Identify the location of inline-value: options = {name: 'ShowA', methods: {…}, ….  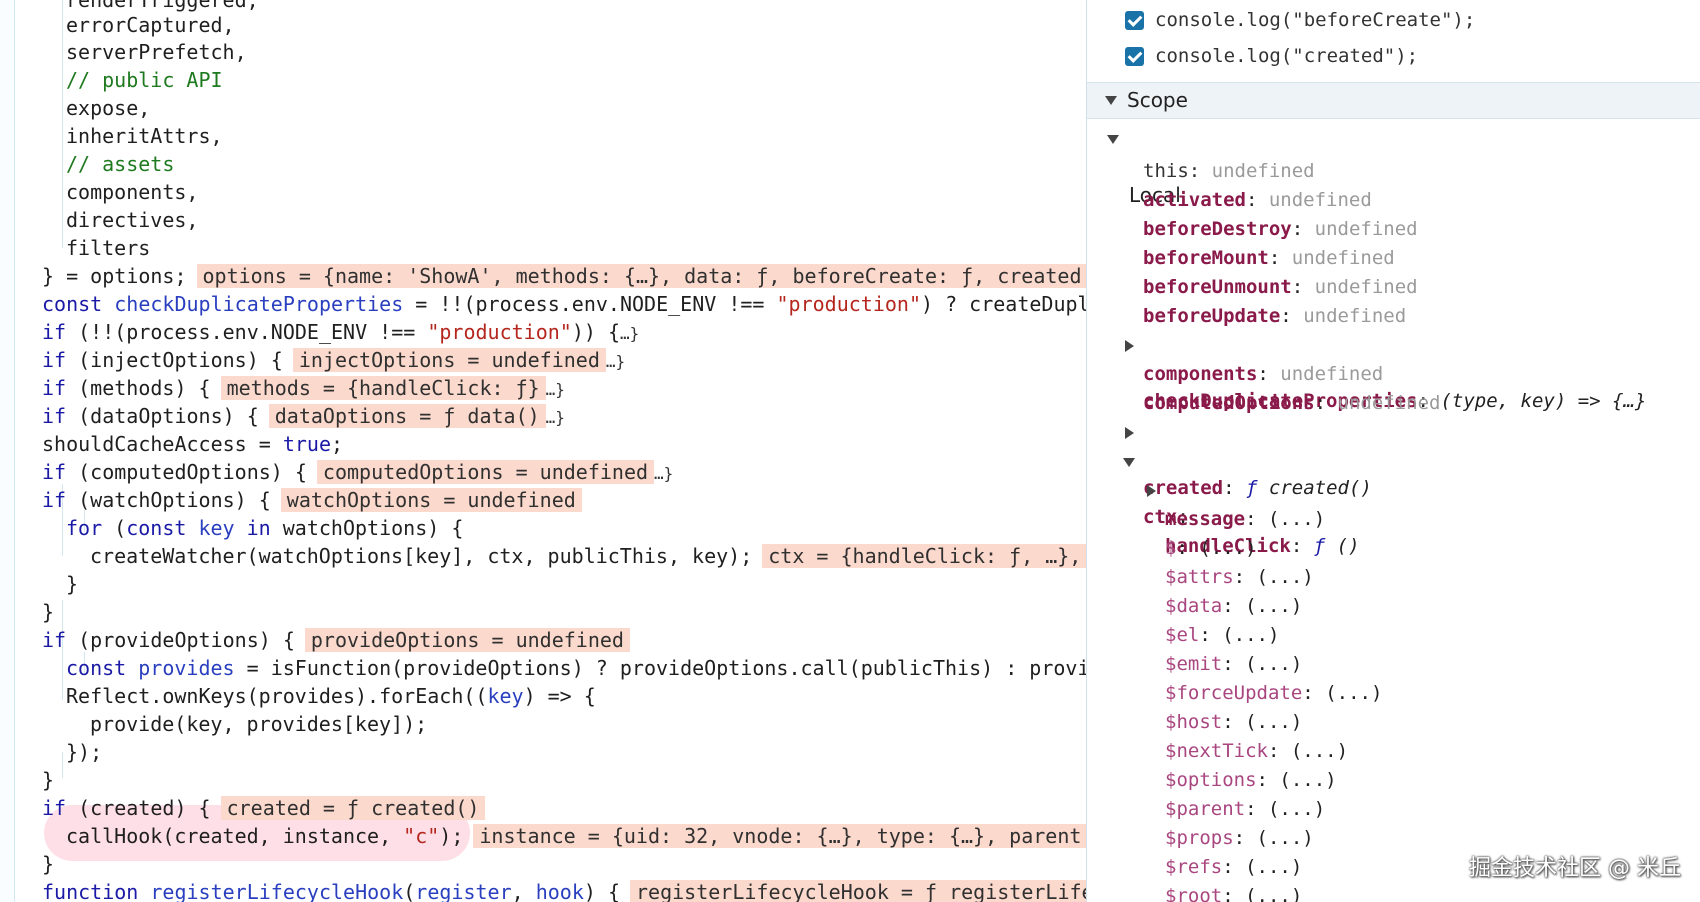
(641, 276).